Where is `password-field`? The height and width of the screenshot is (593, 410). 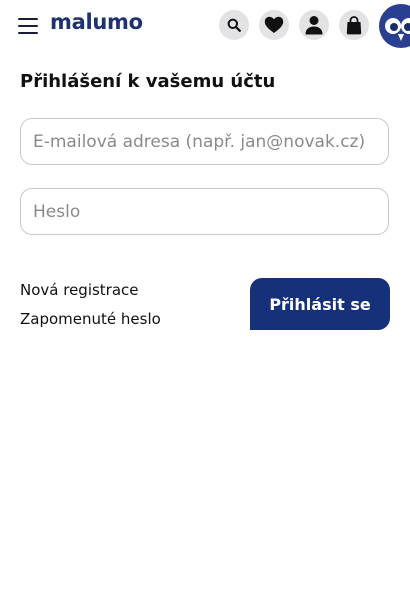
password-field is located at coordinates (204, 211).